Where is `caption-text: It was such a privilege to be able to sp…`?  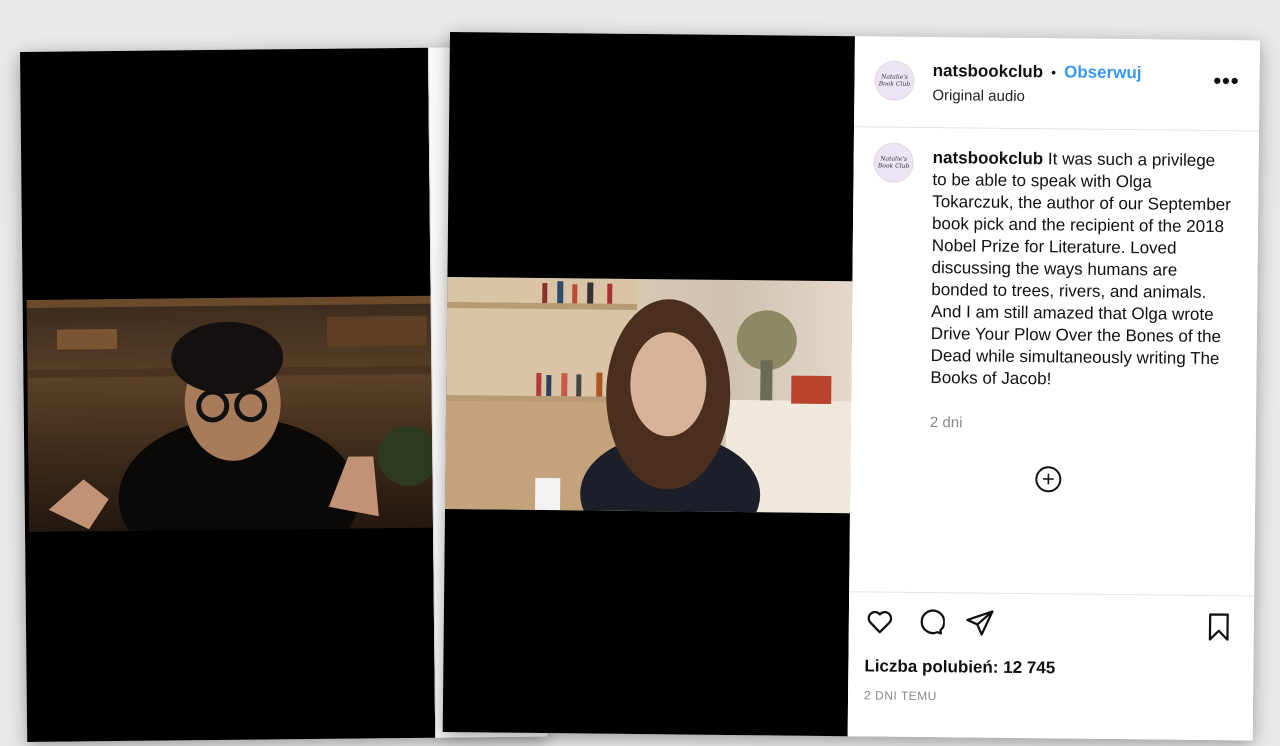 caption-text: It was such a privilege to be able to sp… is located at coordinates (1080, 269).